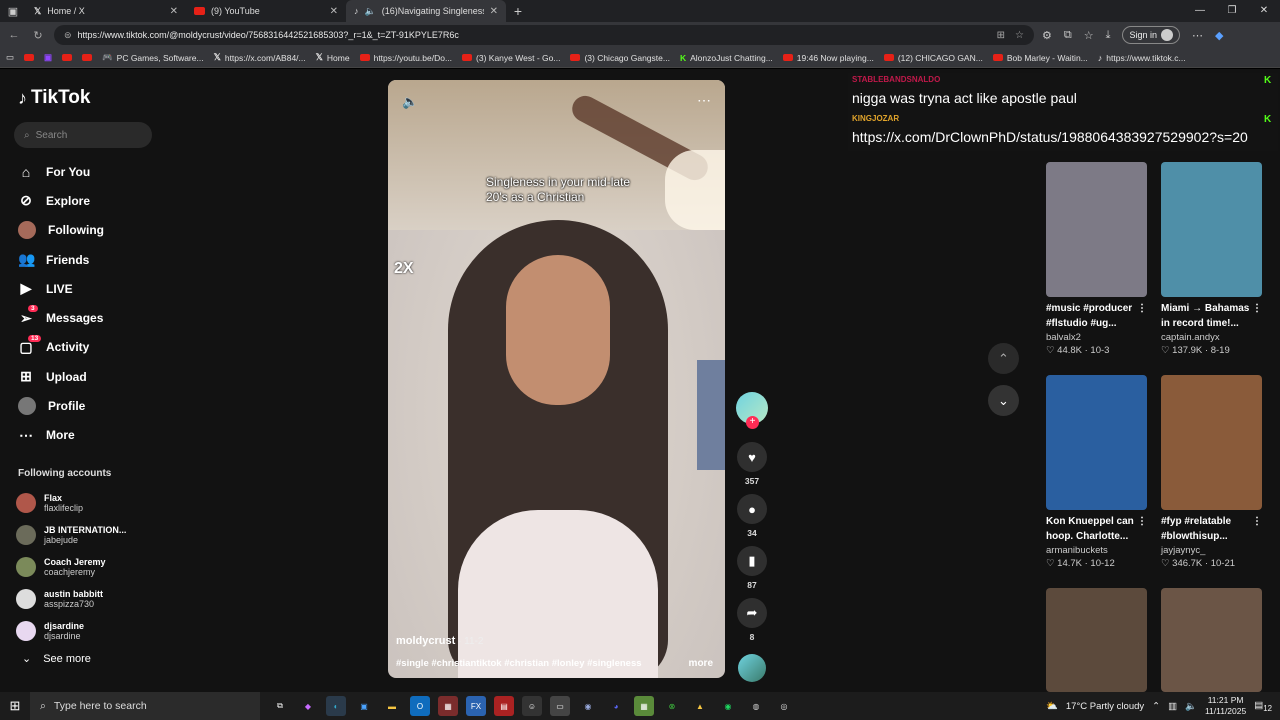 The image size is (1280, 720). Describe the element at coordinates (1068, 35) in the screenshot. I see `split-screen-icon: ⧉` at that location.